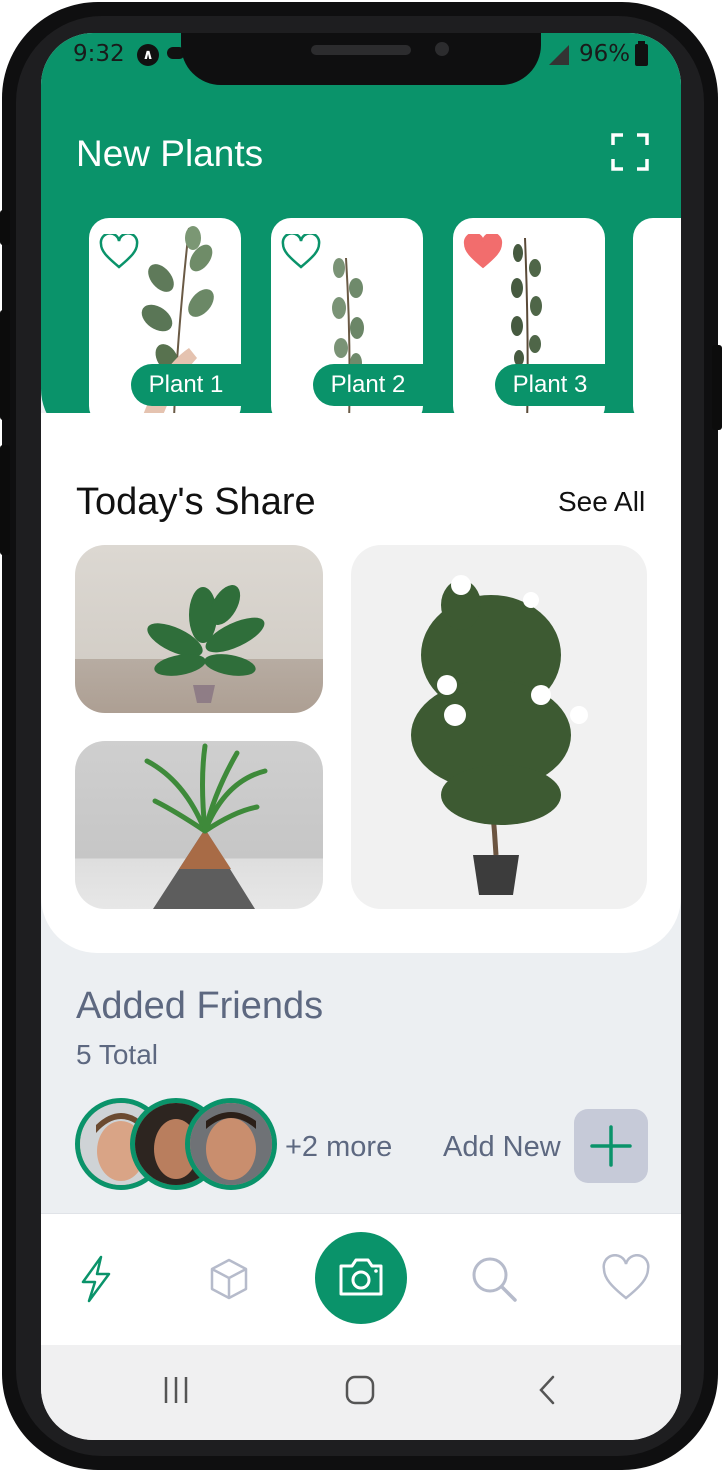 This screenshot has height=1474, width=723. Describe the element at coordinates (601, 502) in the screenshot. I see `see-all-link: See All` at that location.